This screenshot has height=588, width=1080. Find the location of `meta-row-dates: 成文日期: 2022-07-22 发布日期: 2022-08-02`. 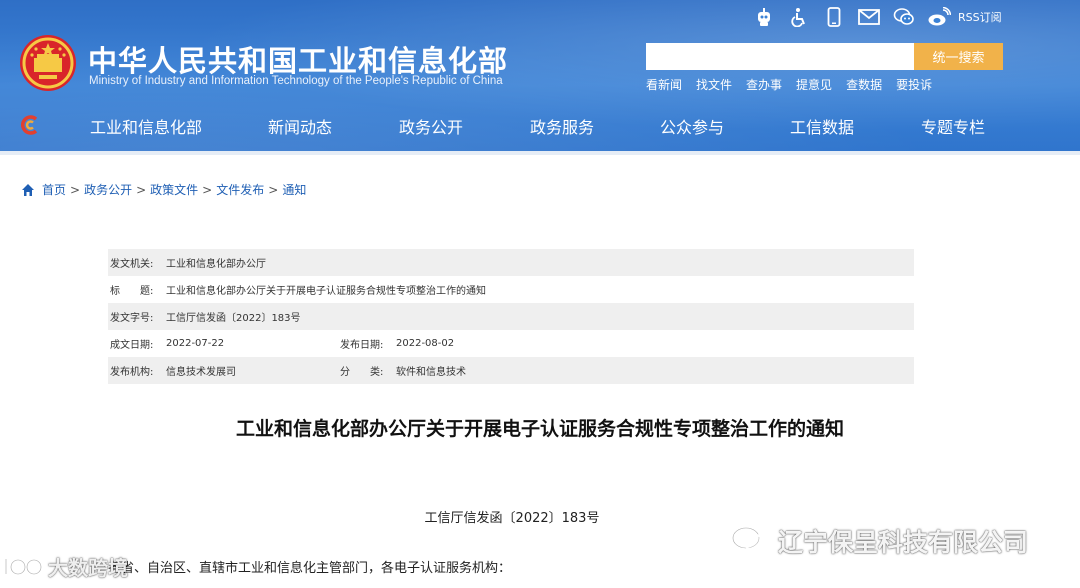

meta-row-dates: 成文日期: 2022-07-22 发布日期: 2022-08-02 is located at coordinates (511, 343).